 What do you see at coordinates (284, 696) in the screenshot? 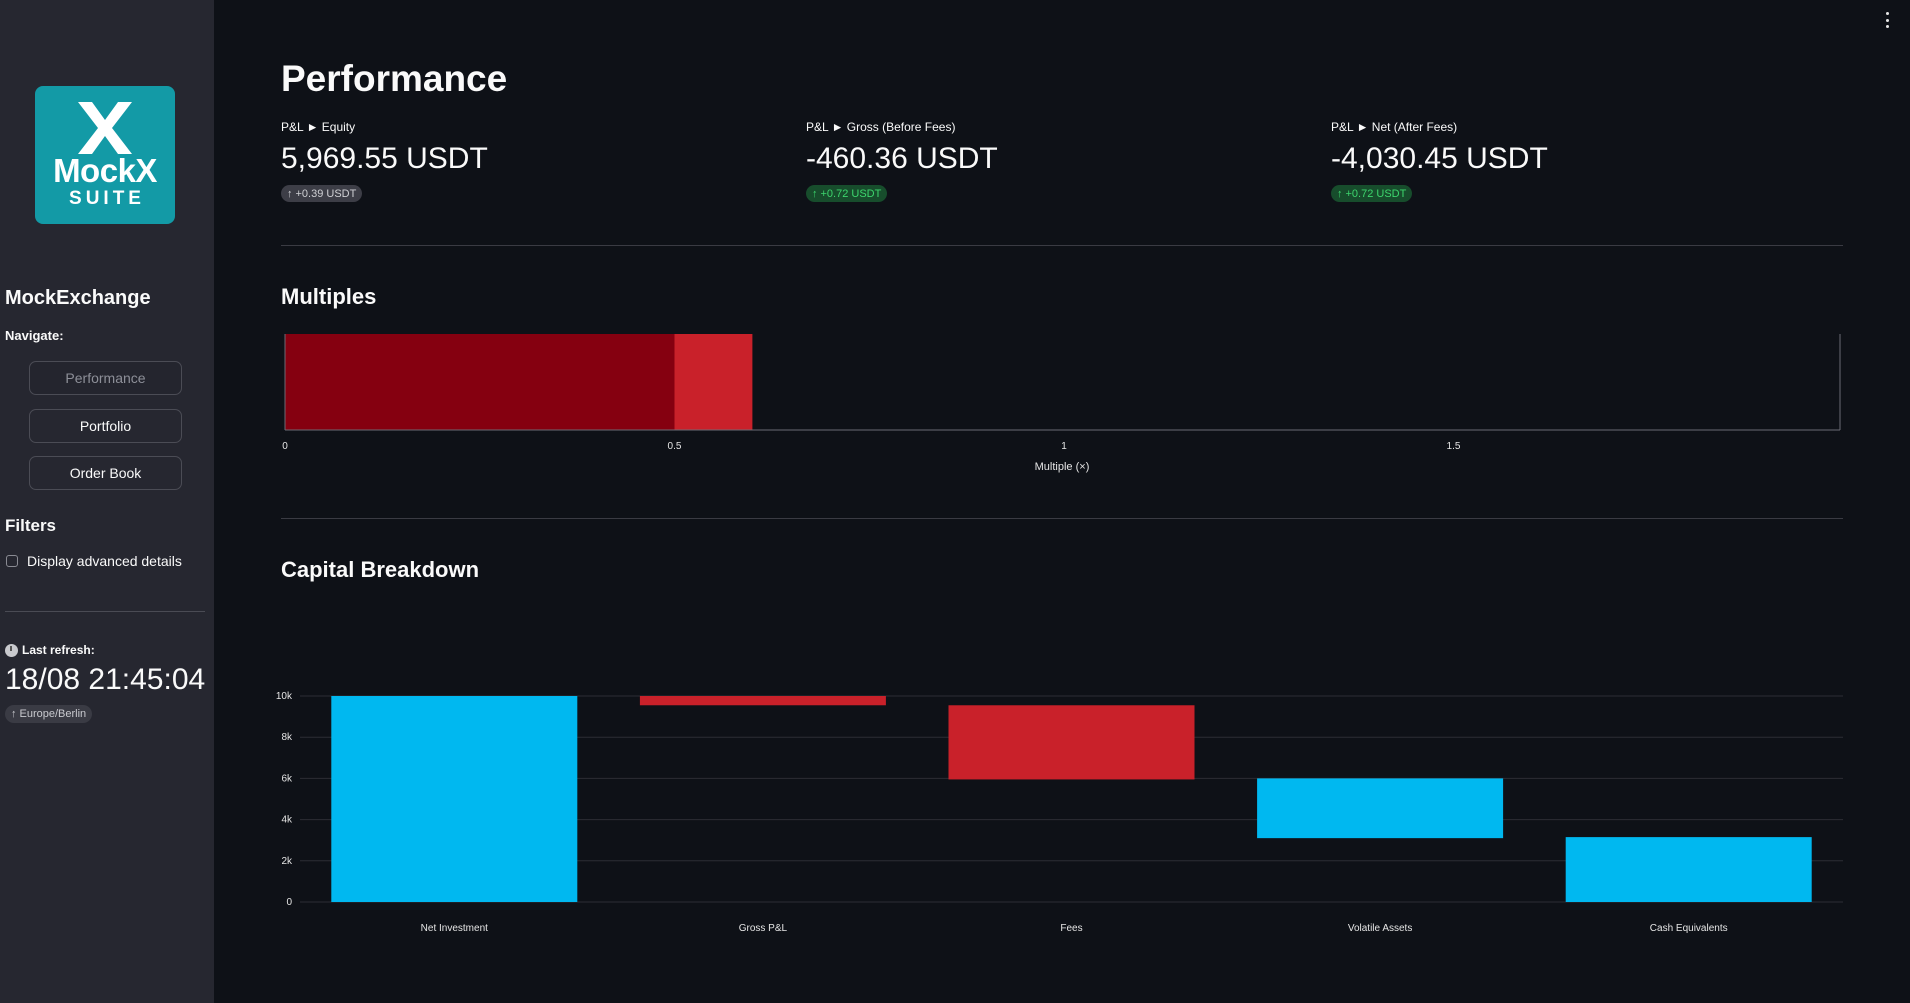
I see `y-tick-label: 10k` at bounding box center [284, 696].